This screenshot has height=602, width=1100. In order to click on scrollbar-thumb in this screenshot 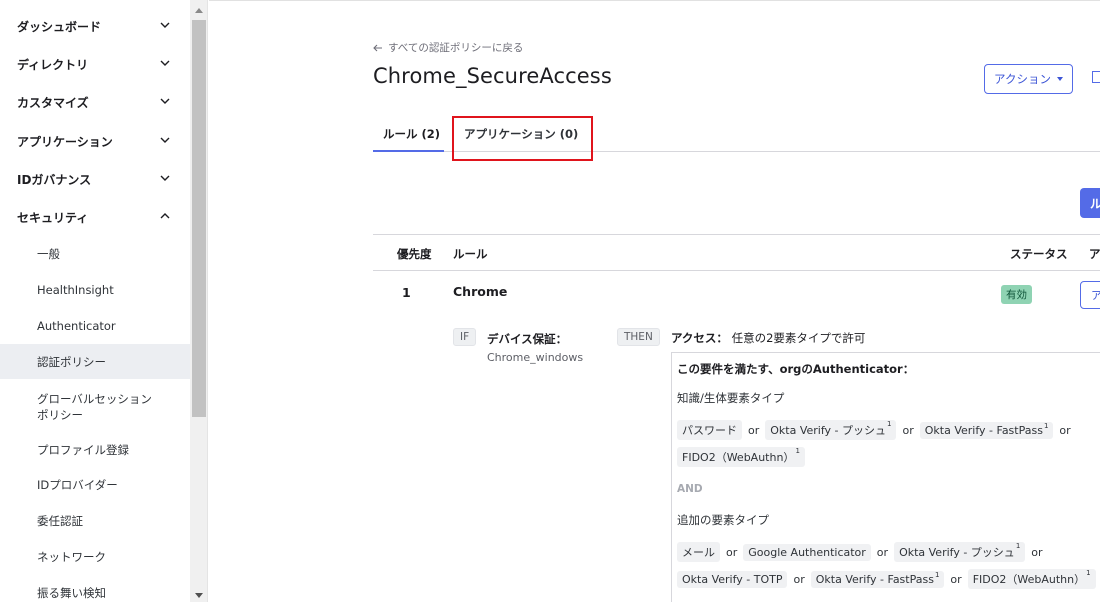, I will do `click(199, 218)`.